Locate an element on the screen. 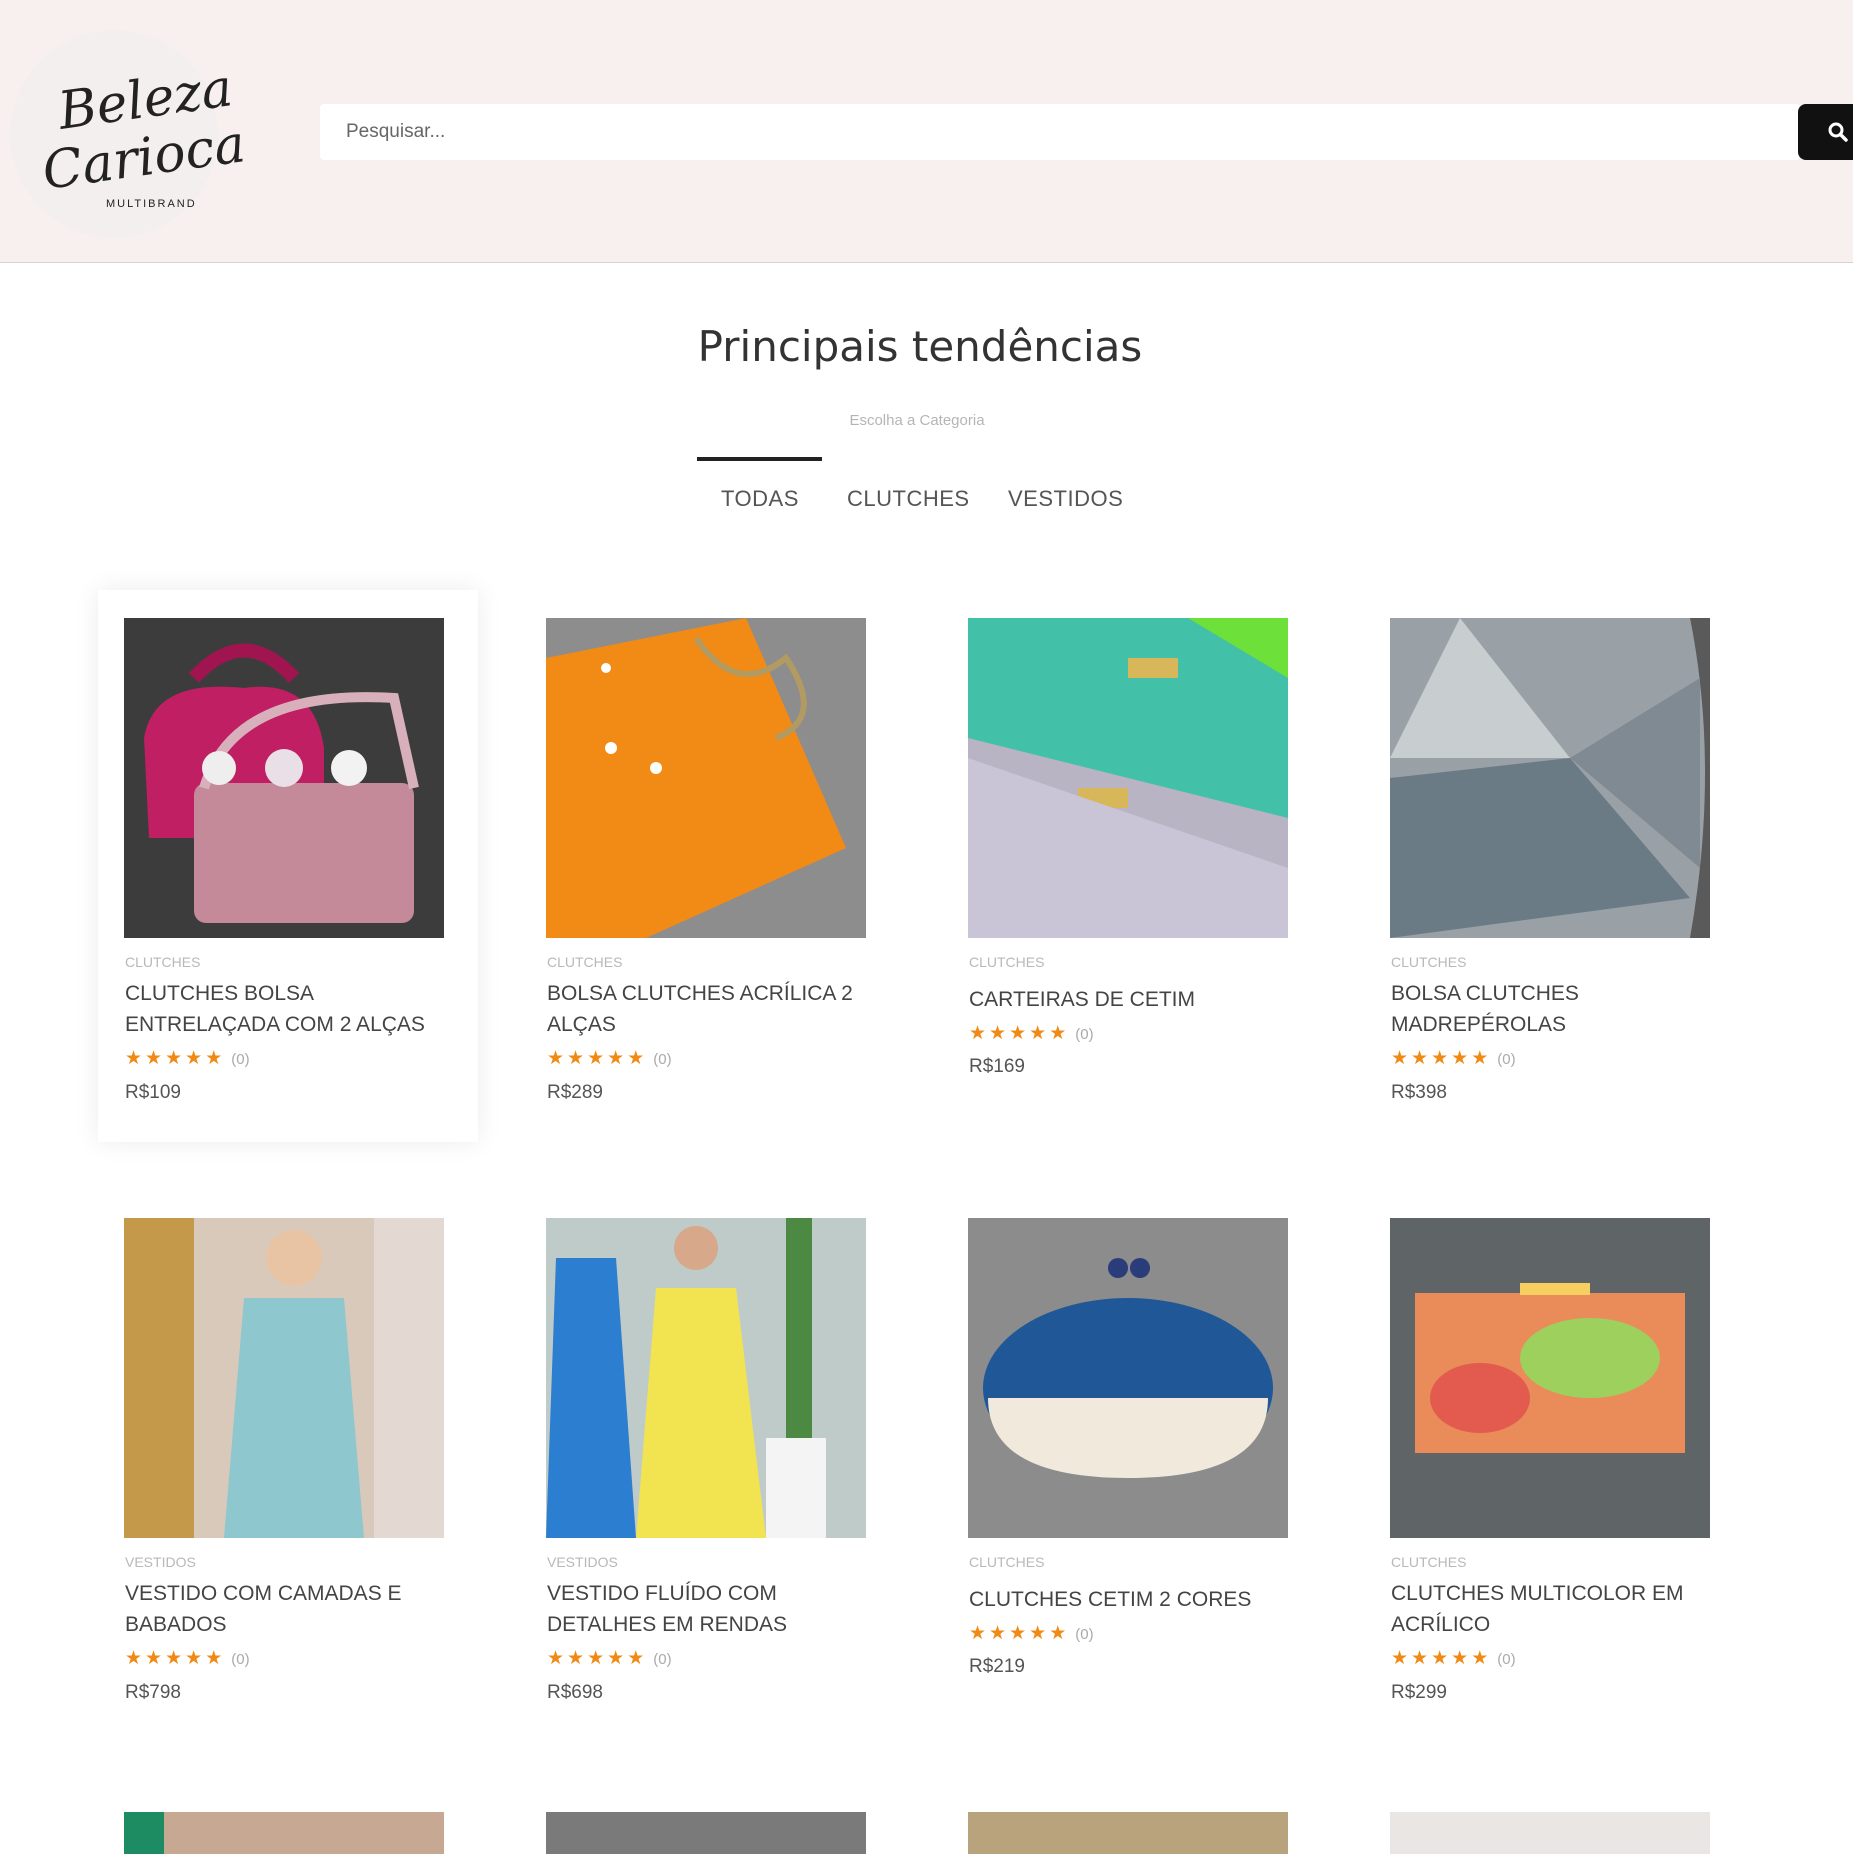 The width and height of the screenshot is (1853, 1854). product-price: R$299 is located at coordinates (1419, 1692).